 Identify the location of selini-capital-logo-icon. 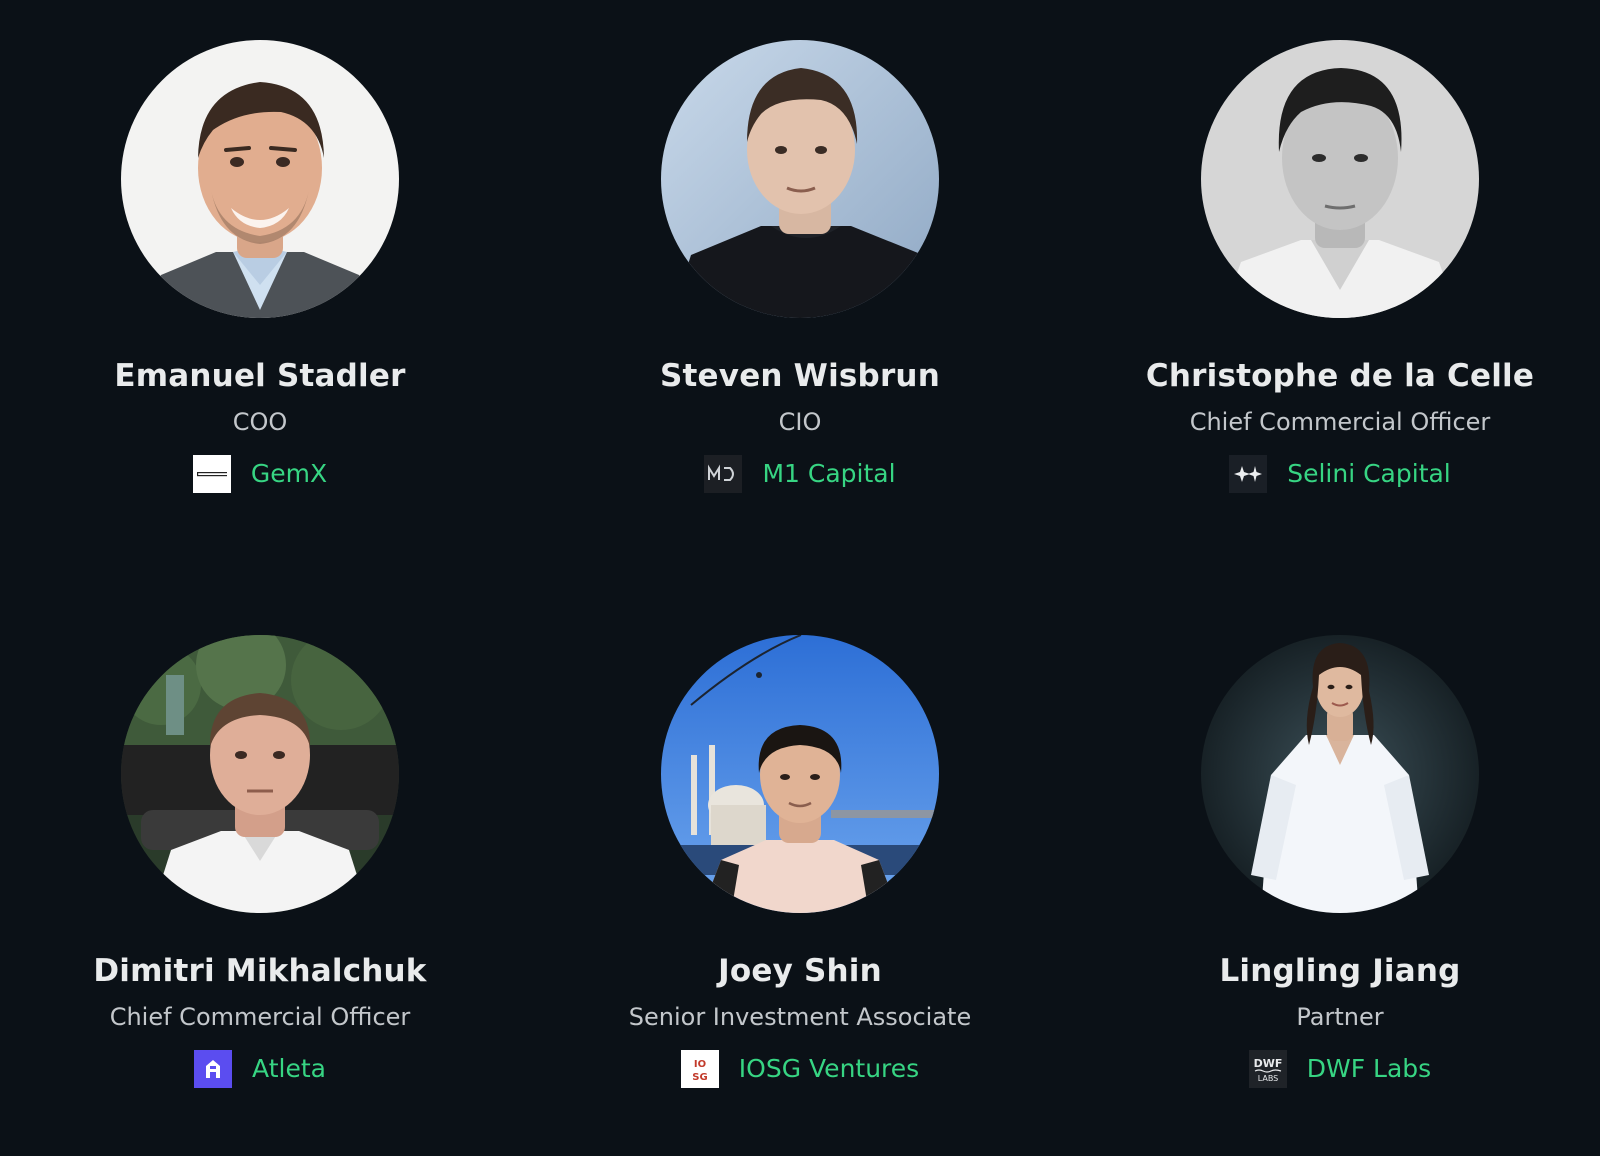
(1248, 474).